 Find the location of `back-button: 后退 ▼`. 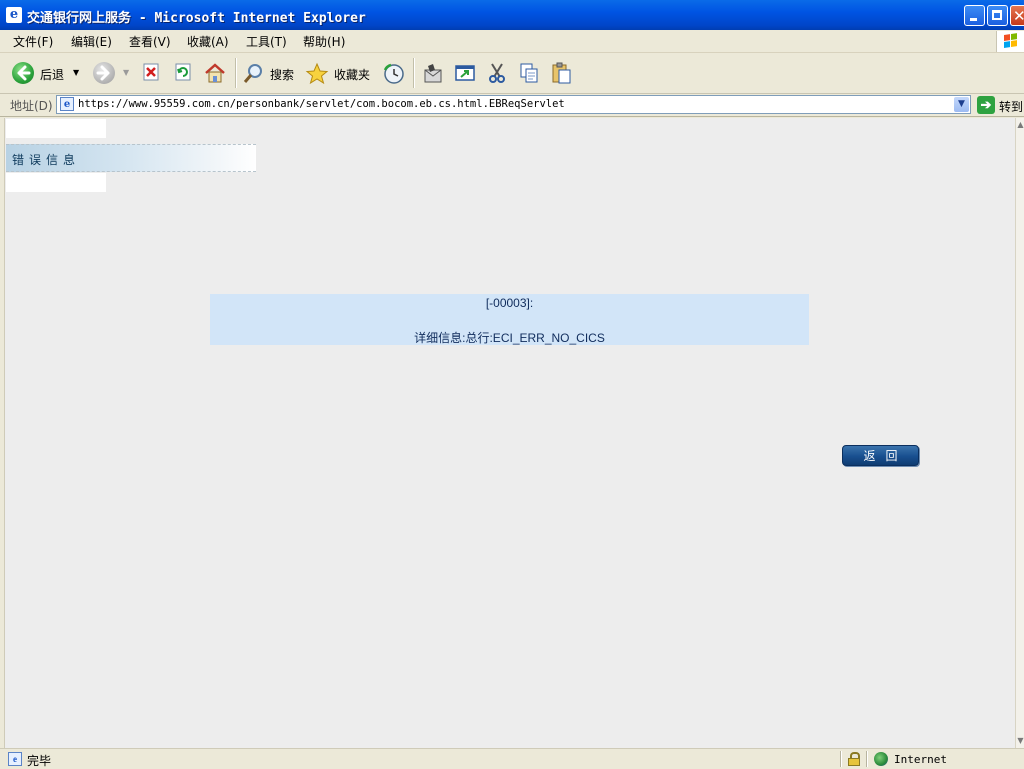

back-button: 后退 ▼ is located at coordinates (49, 73).